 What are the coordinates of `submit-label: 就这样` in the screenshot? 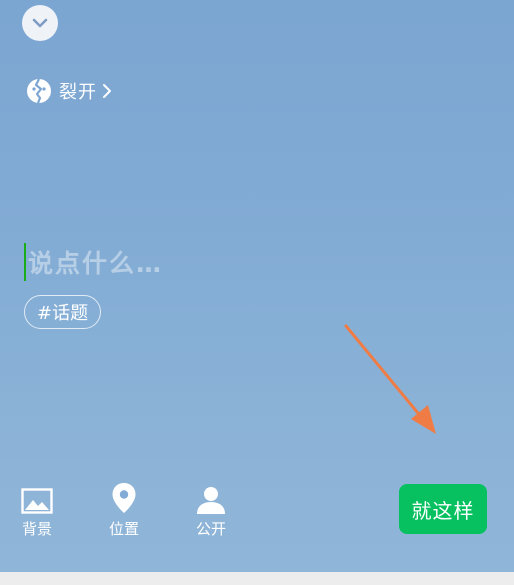 It's located at (443, 510).